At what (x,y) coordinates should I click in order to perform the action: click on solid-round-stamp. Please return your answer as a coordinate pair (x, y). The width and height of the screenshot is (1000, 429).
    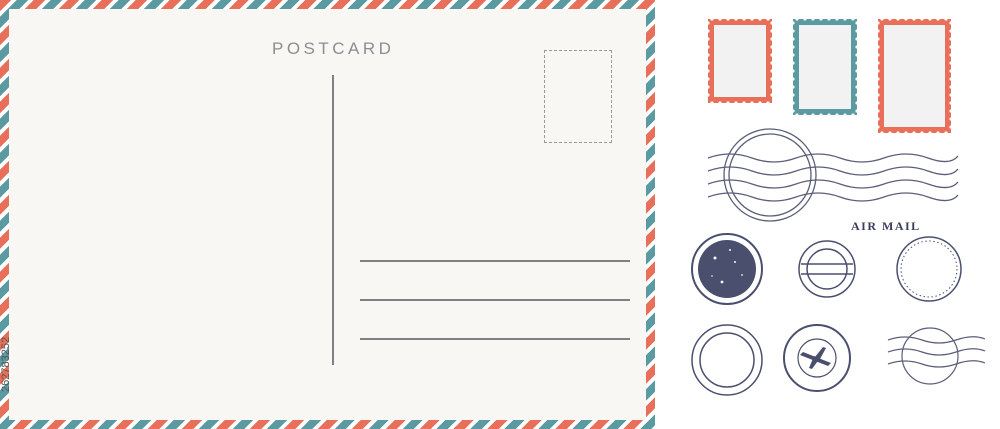
    Looking at the image, I should click on (727, 269).